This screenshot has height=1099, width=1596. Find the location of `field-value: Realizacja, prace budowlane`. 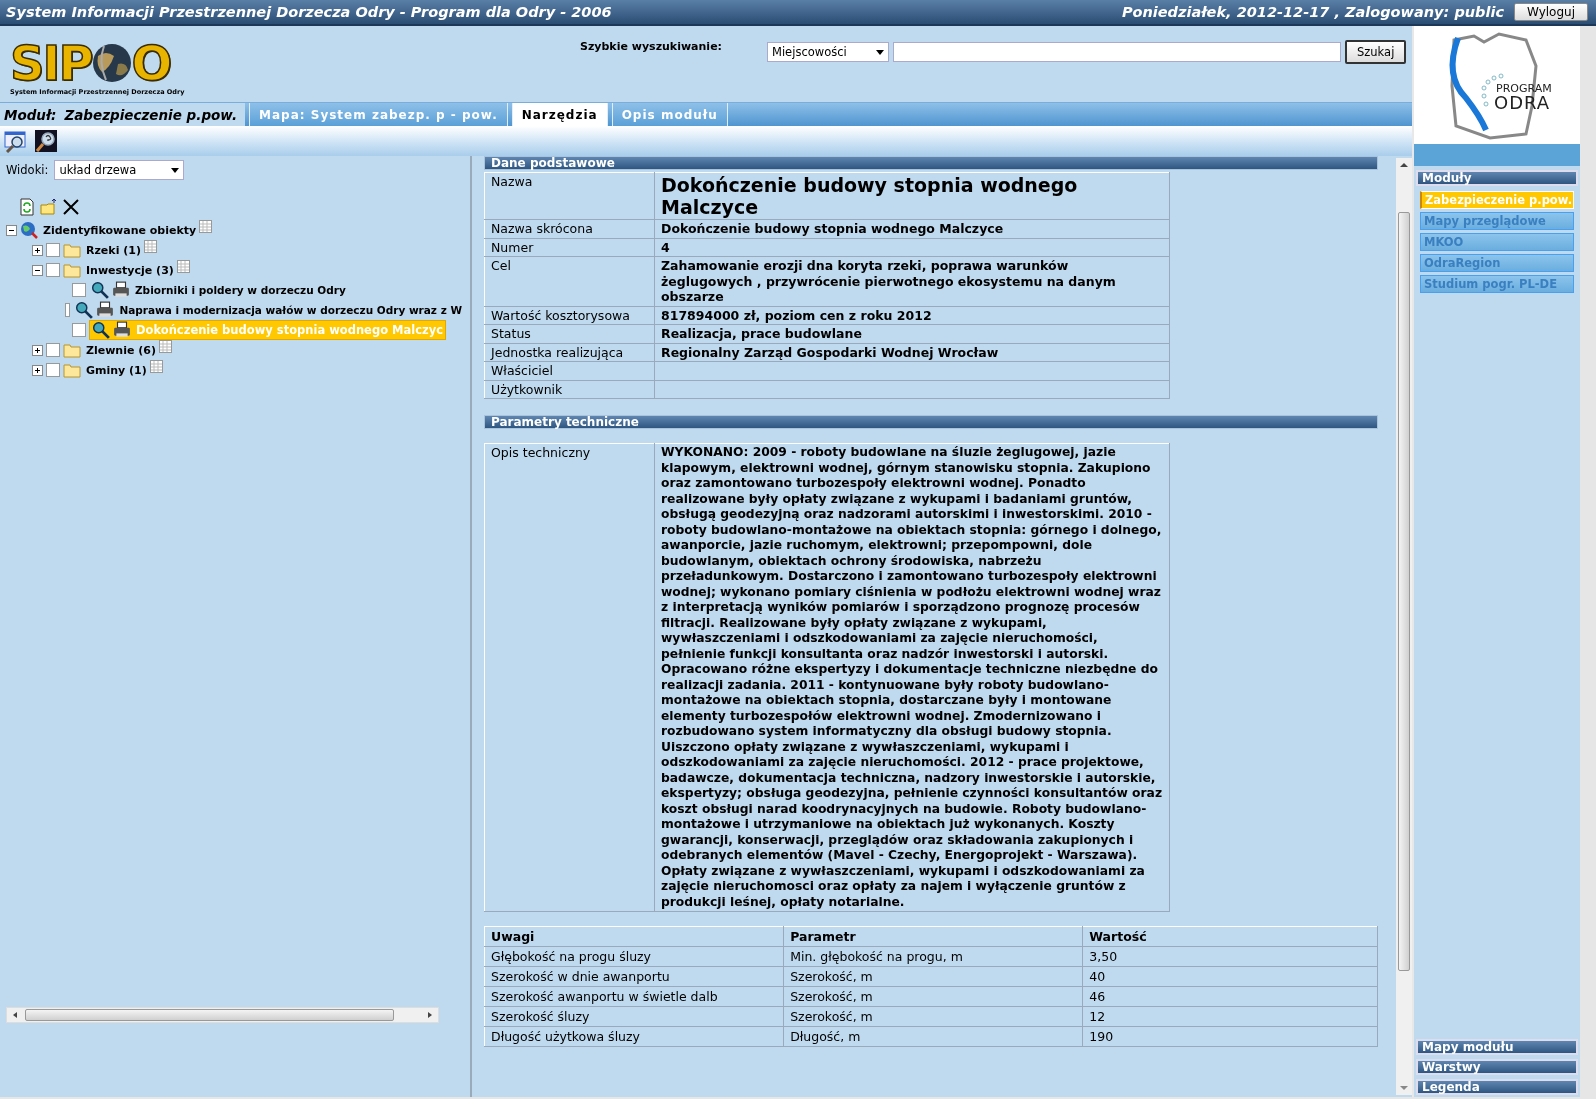

field-value: Realizacja, prace budowlane is located at coordinates (912, 333).